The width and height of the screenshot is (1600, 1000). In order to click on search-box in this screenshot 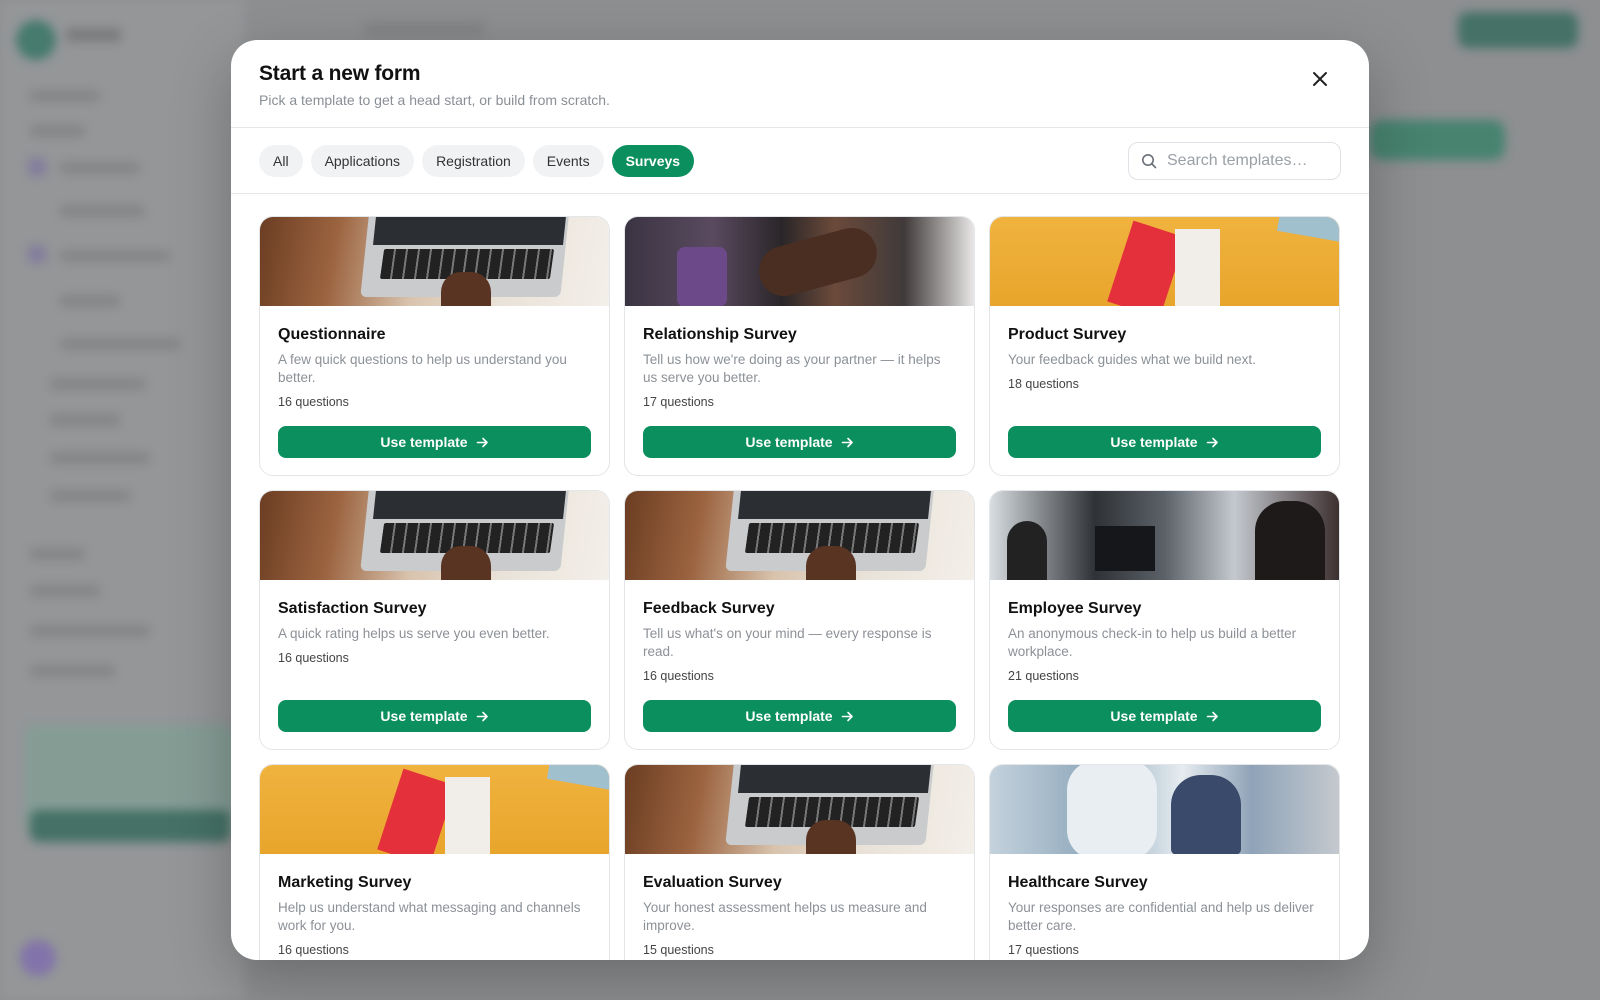, I will do `click(1234, 160)`.